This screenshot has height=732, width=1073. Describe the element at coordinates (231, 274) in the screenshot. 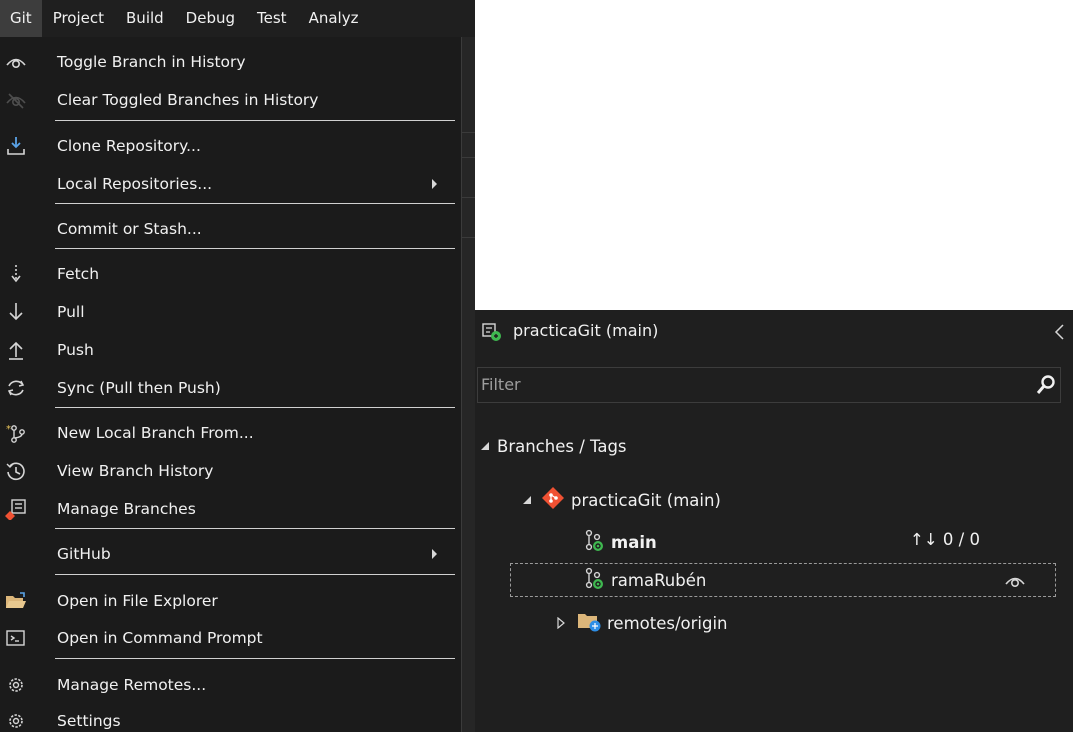

I see `menu-item-fetch: Fetch` at that location.